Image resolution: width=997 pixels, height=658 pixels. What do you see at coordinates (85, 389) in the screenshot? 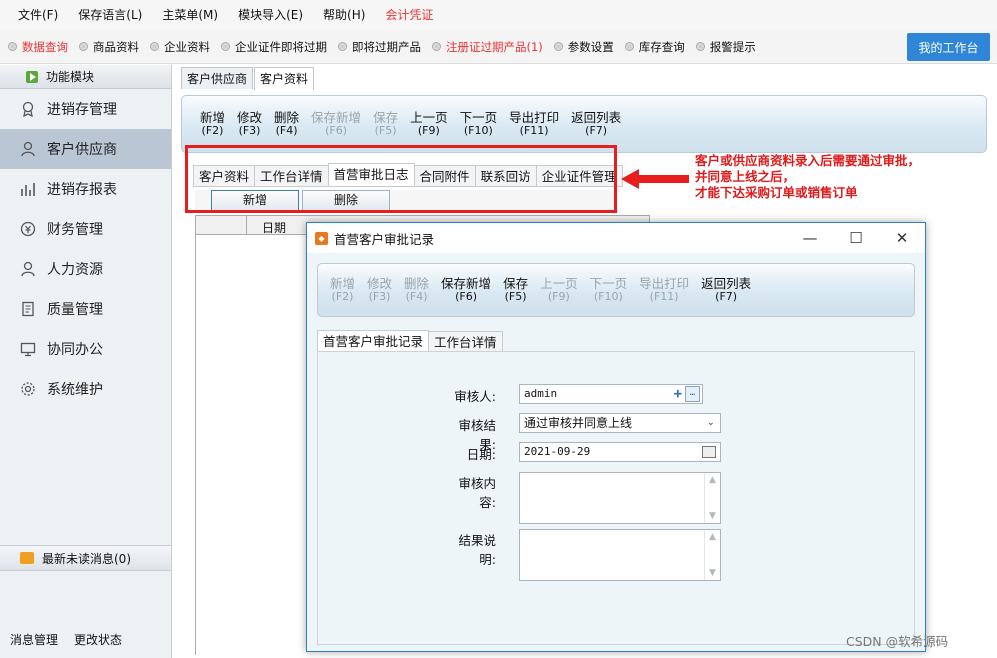
I see `sidebar-item-system: 系统维护` at bounding box center [85, 389].